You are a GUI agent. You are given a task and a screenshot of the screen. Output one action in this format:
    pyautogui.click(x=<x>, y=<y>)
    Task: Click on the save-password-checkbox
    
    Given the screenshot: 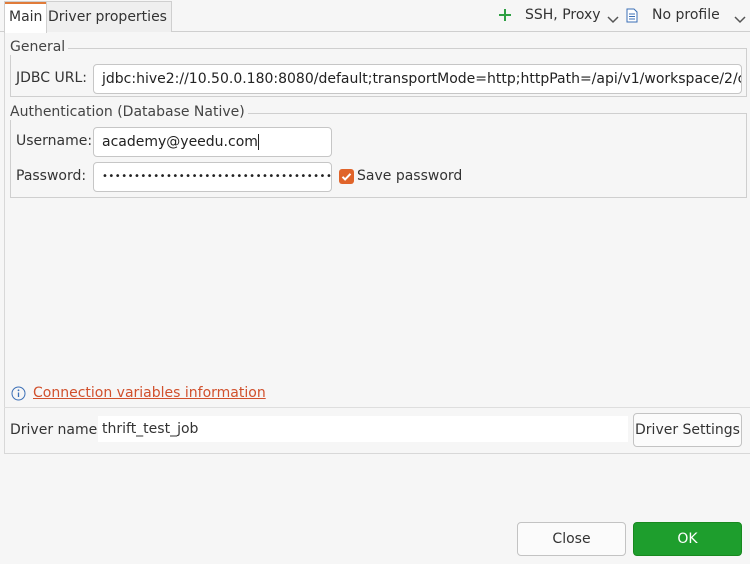 What is the action you would take?
    pyautogui.click(x=346, y=176)
    